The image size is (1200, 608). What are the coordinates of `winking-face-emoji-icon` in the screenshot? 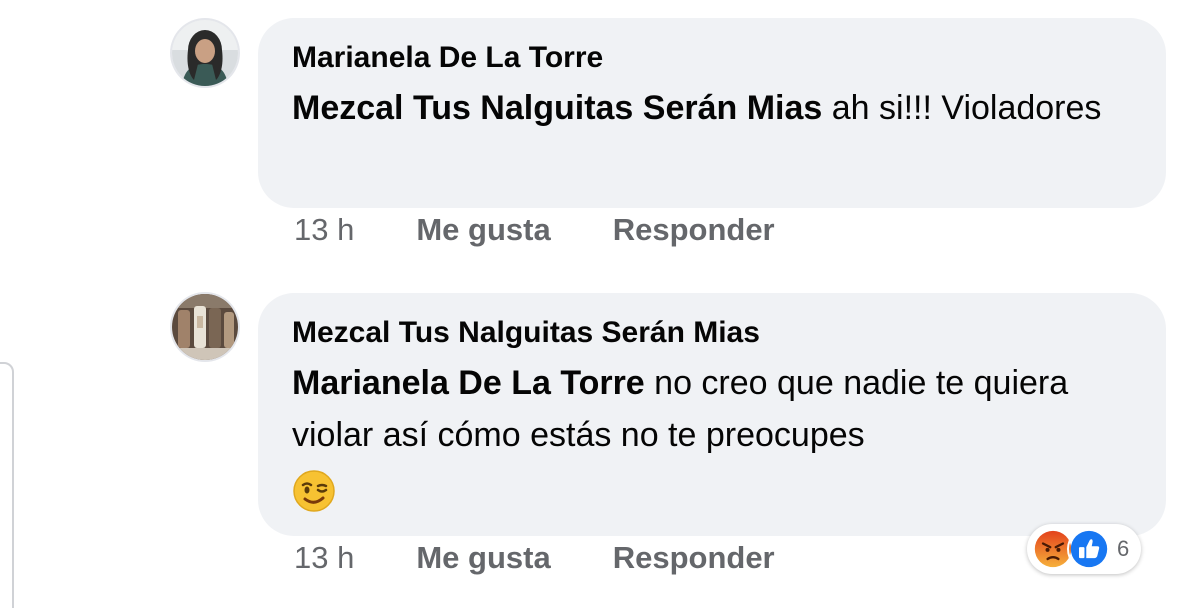 It's located at (314, 491).